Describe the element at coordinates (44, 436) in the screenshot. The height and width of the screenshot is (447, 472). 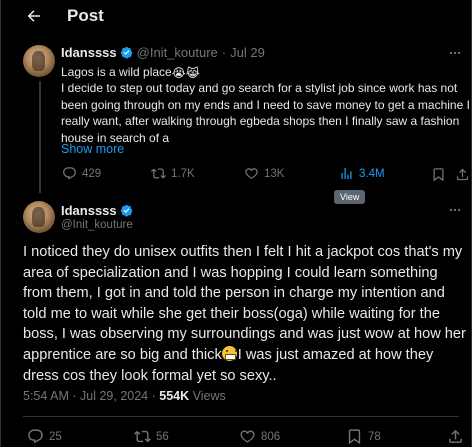
I see `reply-button: 25` at that location.